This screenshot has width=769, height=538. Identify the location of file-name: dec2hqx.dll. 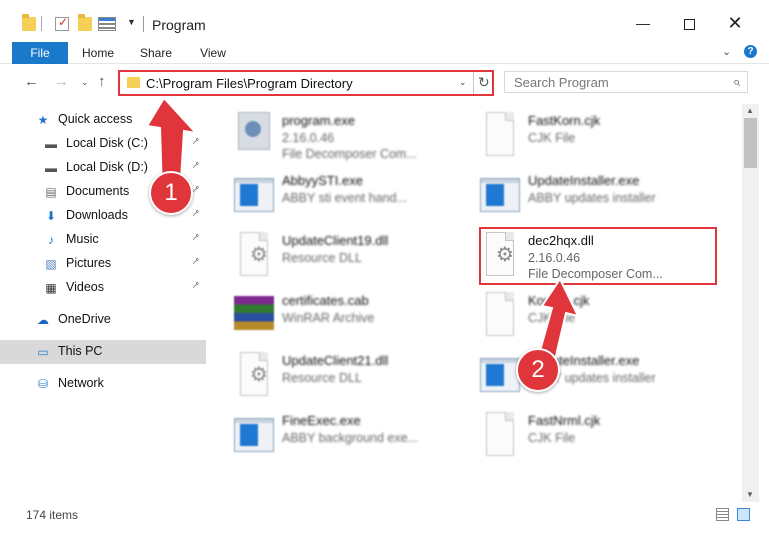
(561, 240).